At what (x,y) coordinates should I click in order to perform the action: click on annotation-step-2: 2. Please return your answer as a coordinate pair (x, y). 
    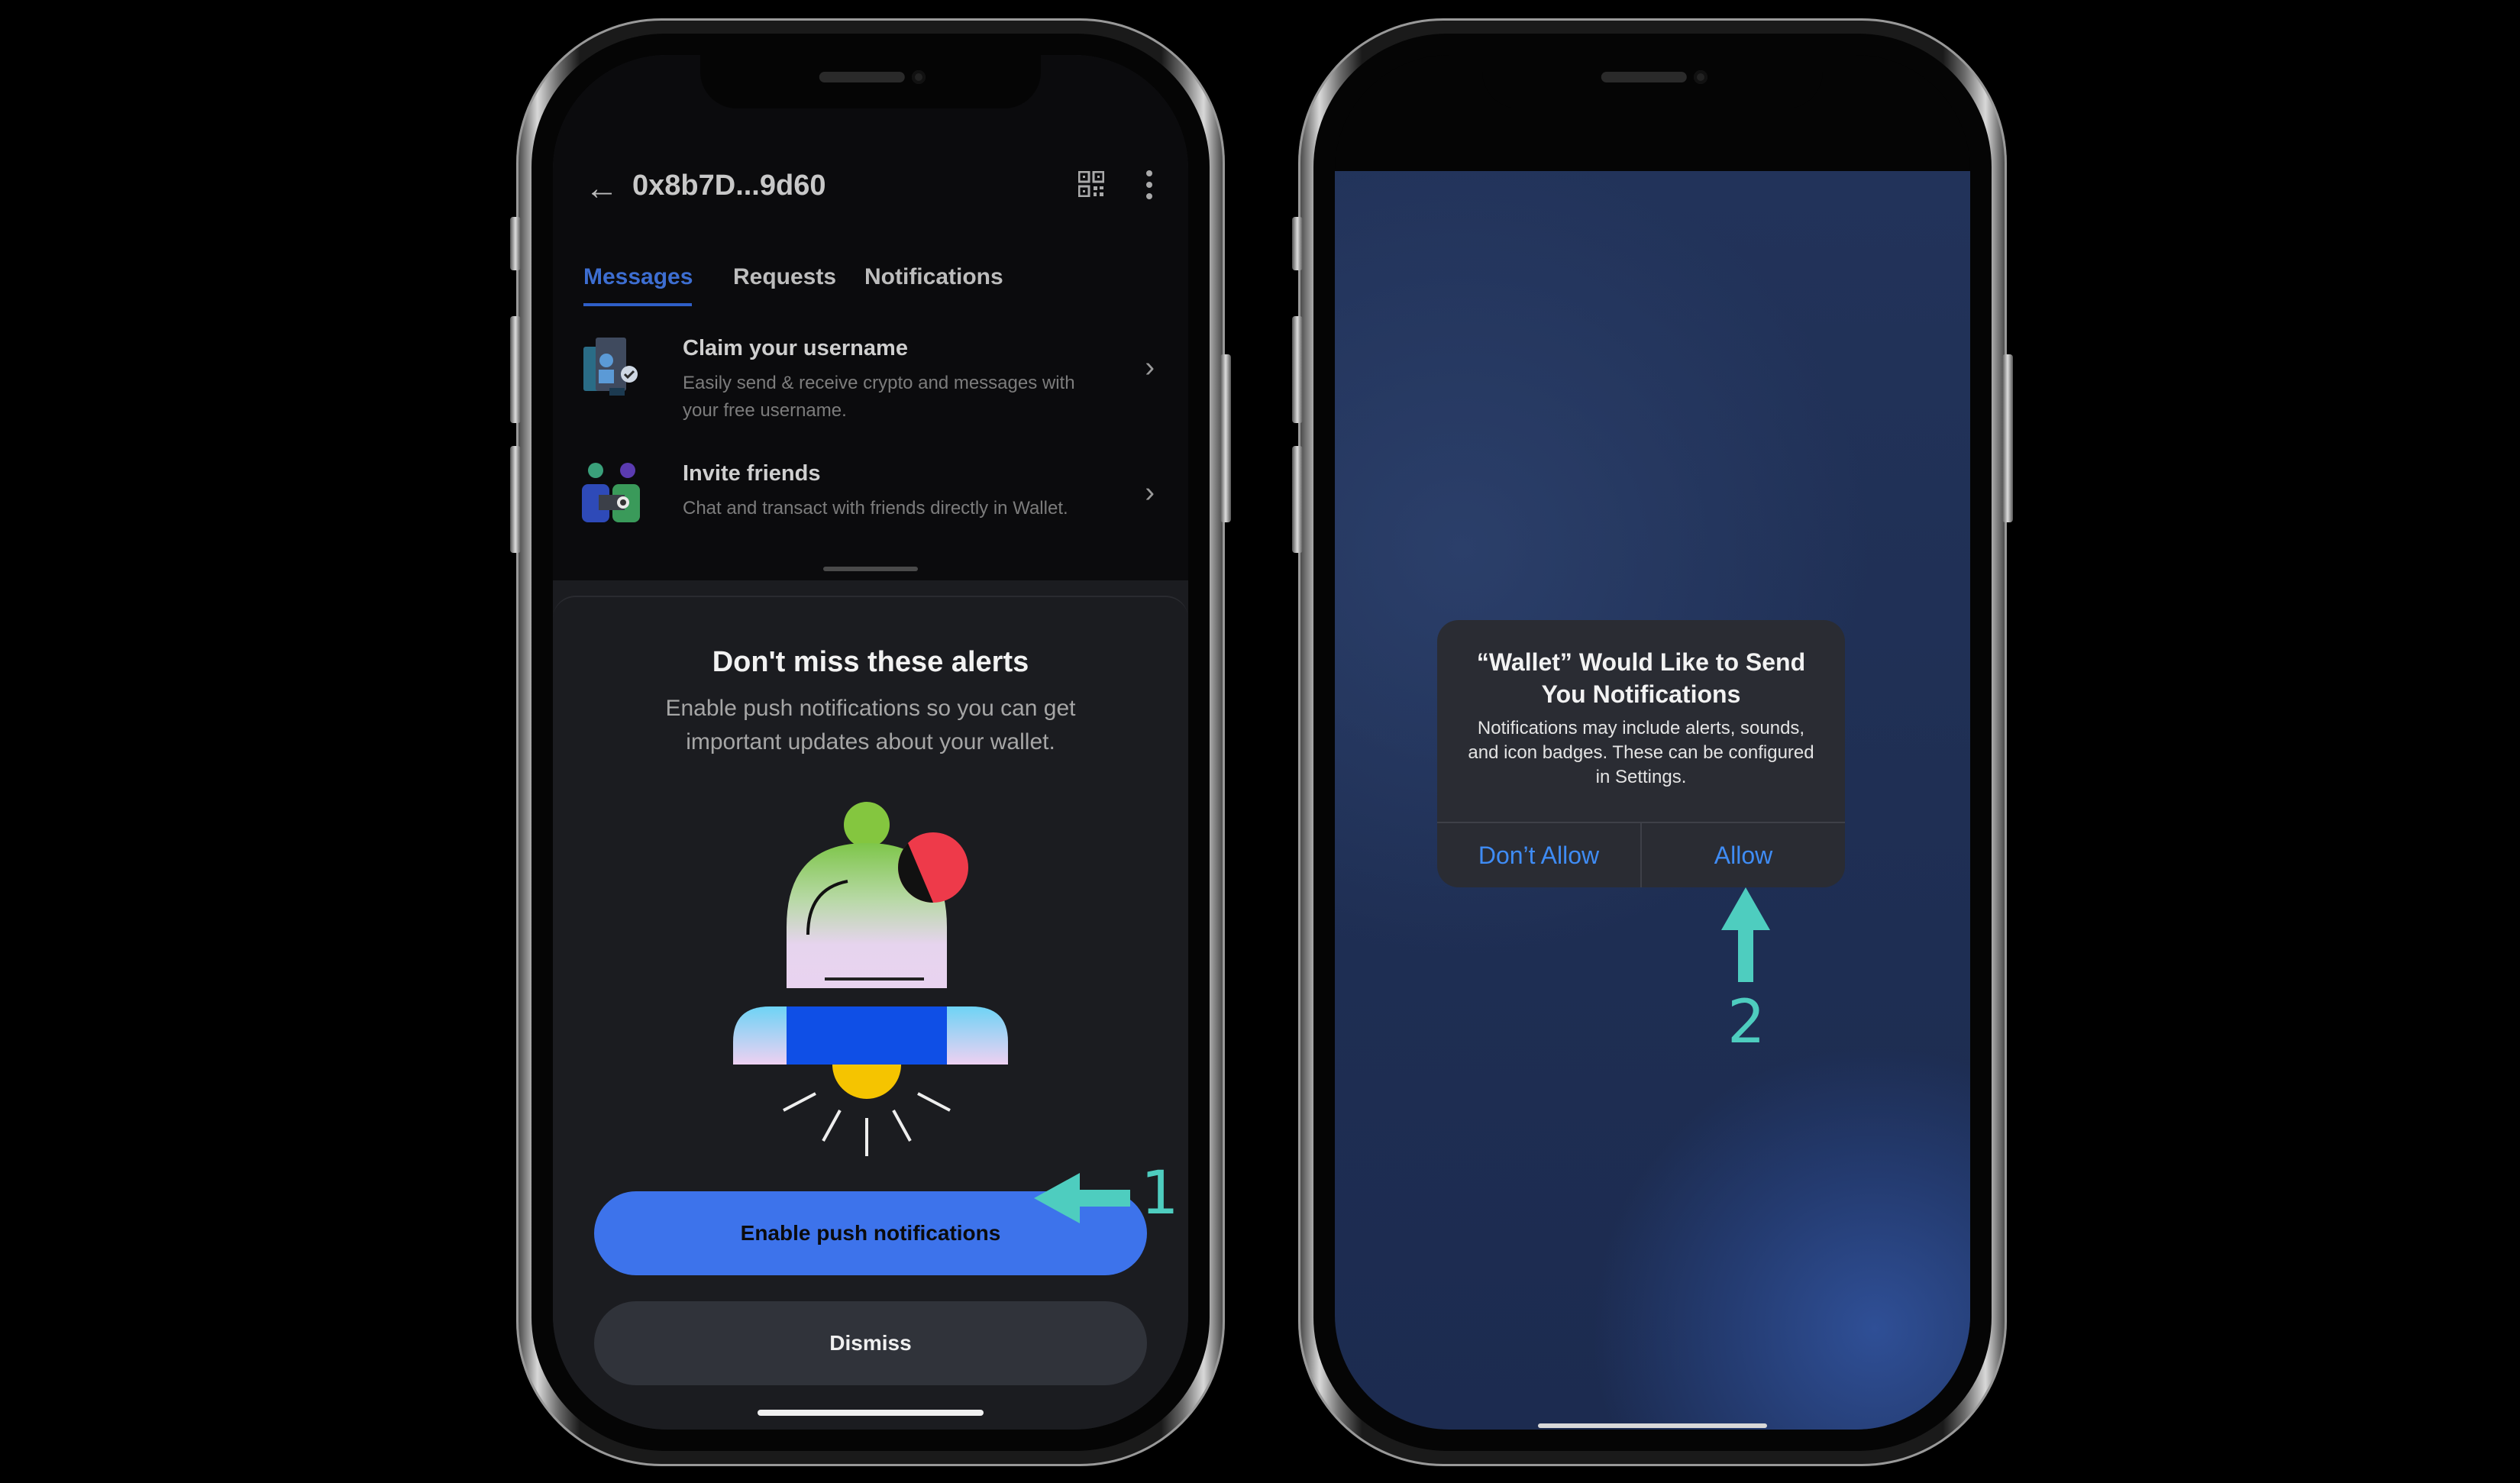
    Looking at the image, I should click on (1747, 1022).